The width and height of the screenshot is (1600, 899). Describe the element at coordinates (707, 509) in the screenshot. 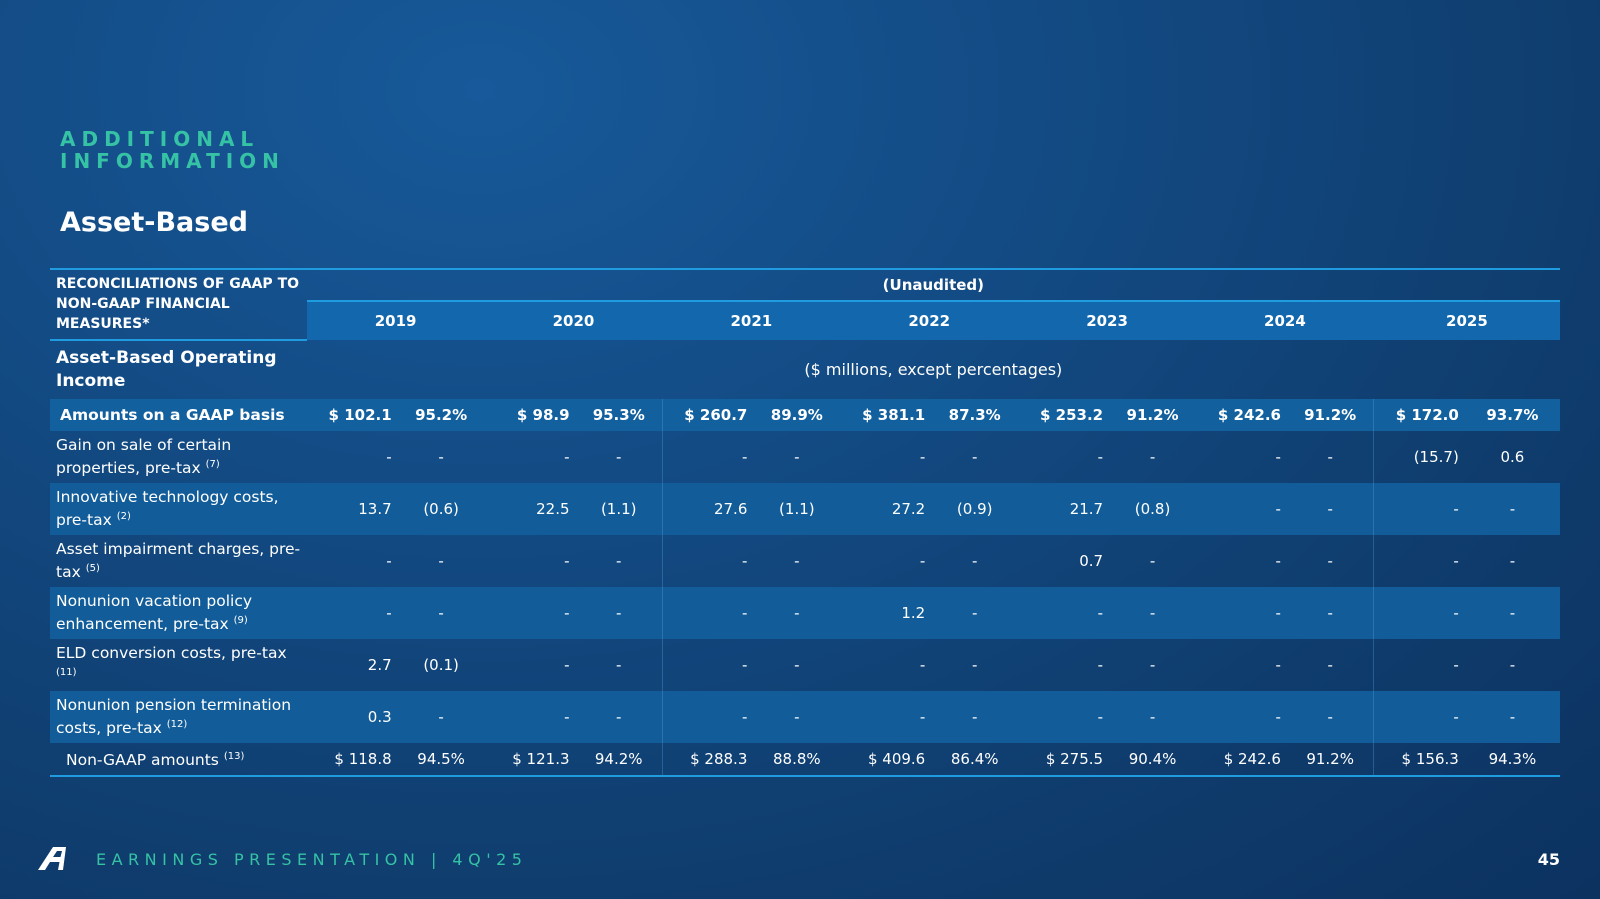

I see `table-cell: 27.6` at that location.